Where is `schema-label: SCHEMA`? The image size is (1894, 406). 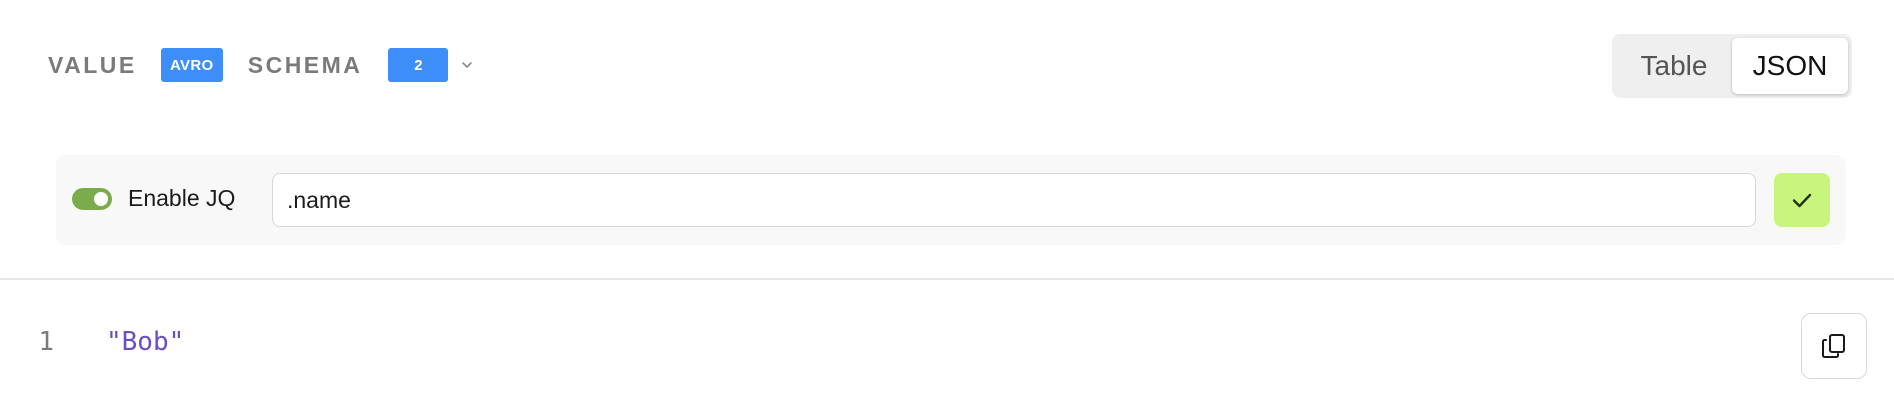
schema-label: SCHEMA is located at coordinates (305, 64).